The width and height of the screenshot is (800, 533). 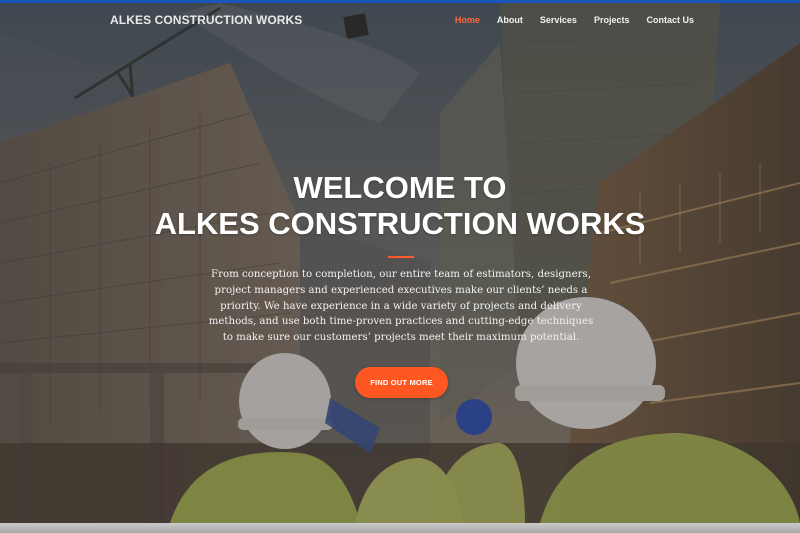 I want to click on title-divider, so click(x=401, y=257).